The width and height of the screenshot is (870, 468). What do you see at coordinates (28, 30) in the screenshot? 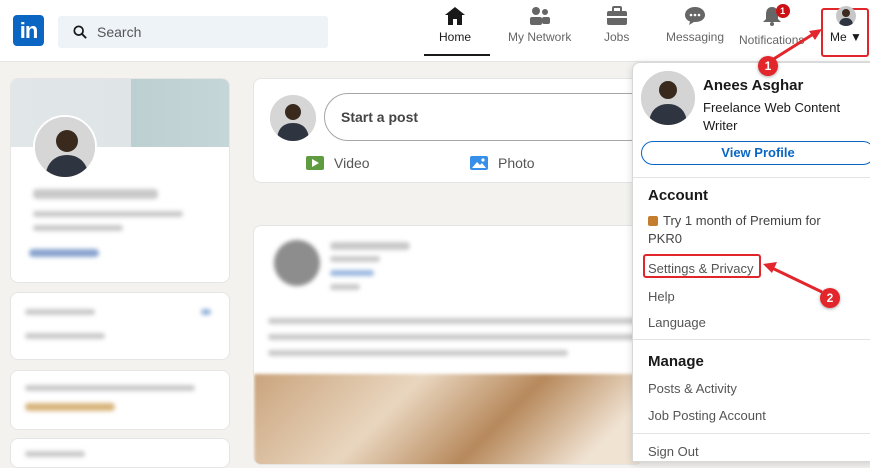
I see `linkedin-logo: in` at bounding box center [28, 30].